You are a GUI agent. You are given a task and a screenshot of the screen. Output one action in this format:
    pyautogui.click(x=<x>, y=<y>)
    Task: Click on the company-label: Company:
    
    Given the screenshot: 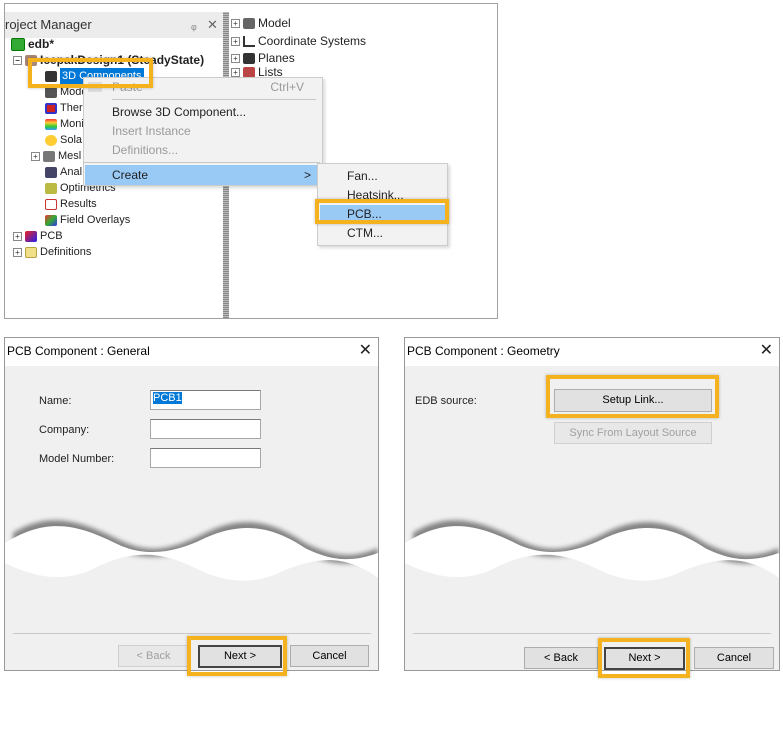 What is the action you would take?
    pyautogui.click(x=64, y=430)
    